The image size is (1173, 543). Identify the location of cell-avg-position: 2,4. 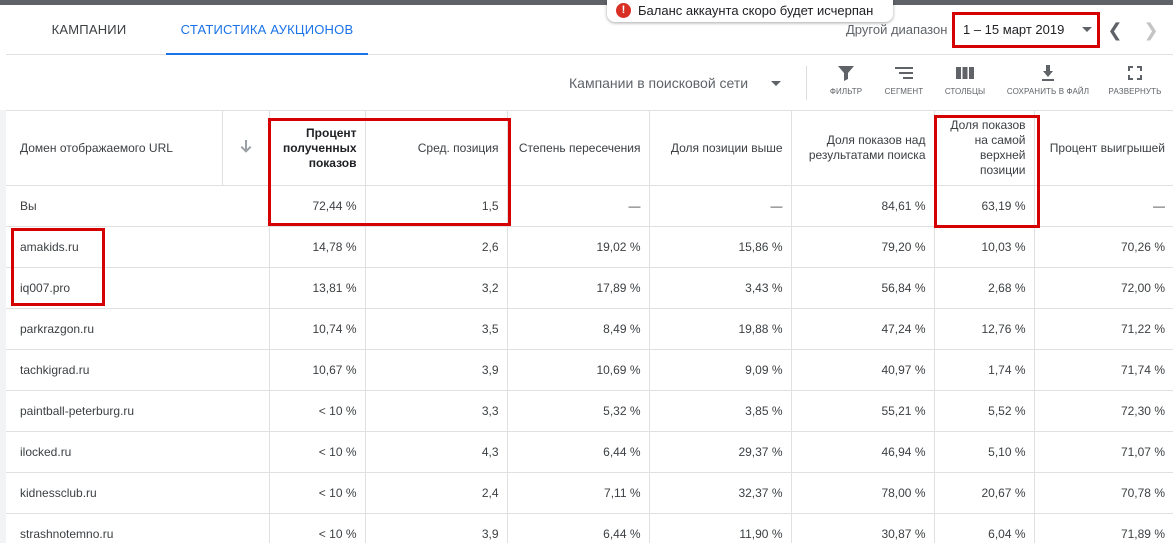
(436, 493).